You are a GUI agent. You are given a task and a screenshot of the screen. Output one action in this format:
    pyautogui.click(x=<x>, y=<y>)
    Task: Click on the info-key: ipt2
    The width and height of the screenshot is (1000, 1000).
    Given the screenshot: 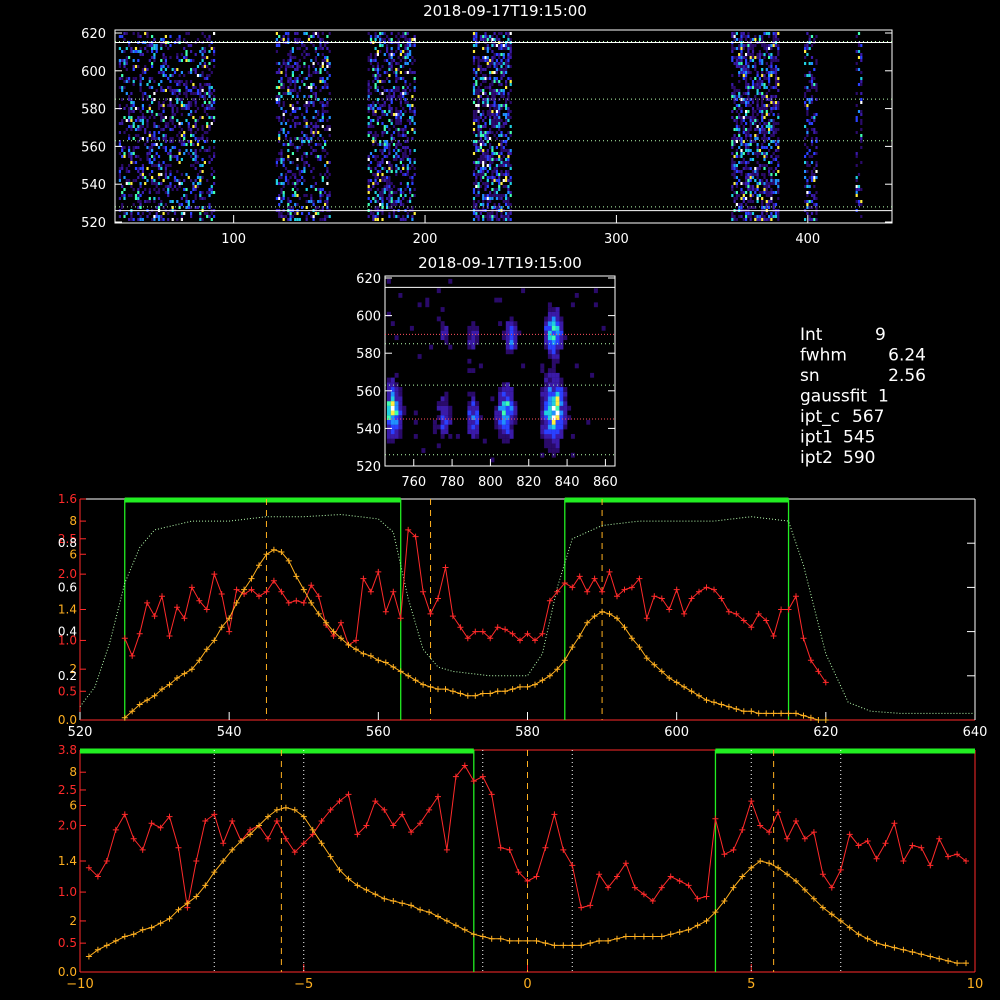 What is the action you would take?
    pyautogui.click(x=816, y=458)
    